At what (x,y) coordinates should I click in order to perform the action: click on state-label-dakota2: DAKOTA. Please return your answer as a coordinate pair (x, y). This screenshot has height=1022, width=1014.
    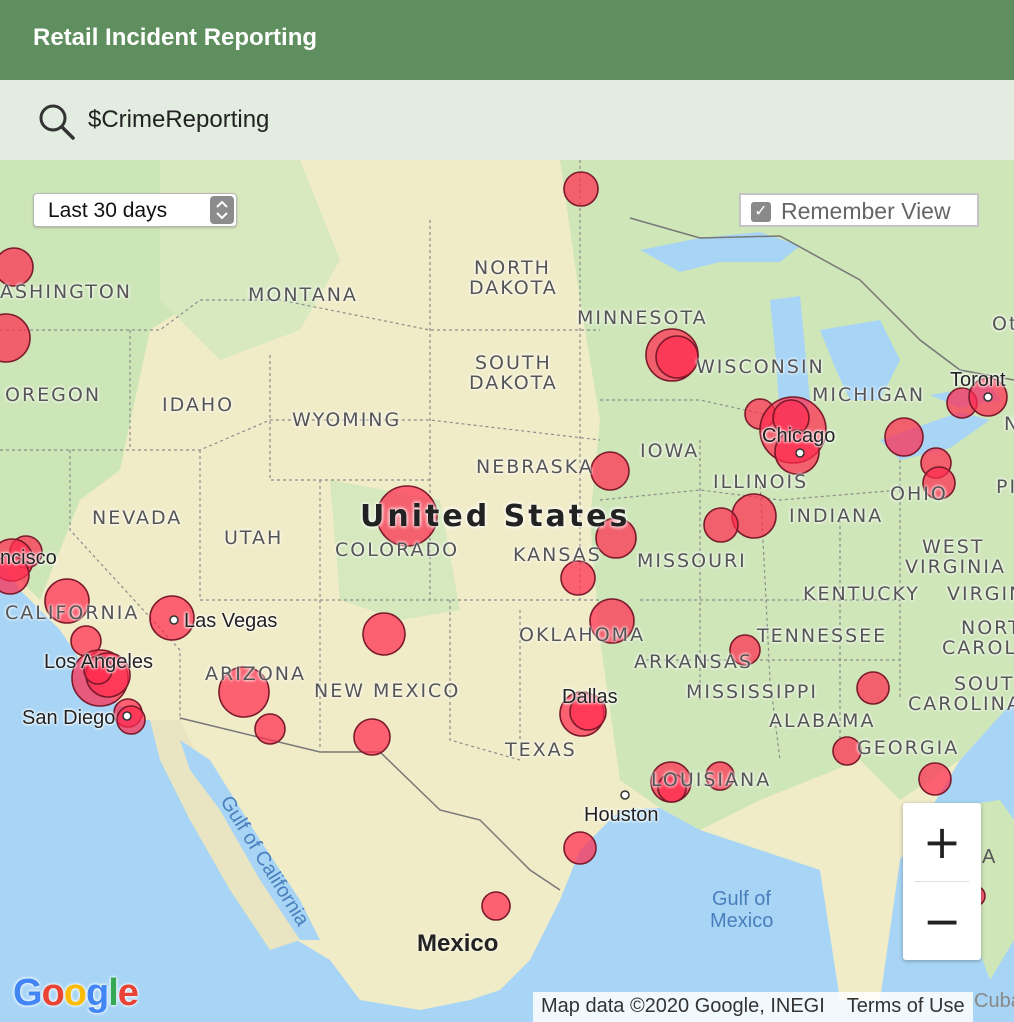
    Looking at the image, I should click on (513, 383).